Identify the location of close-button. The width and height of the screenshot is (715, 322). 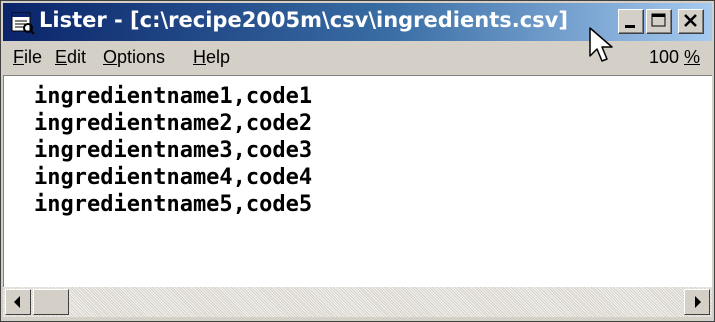
(691, 21).